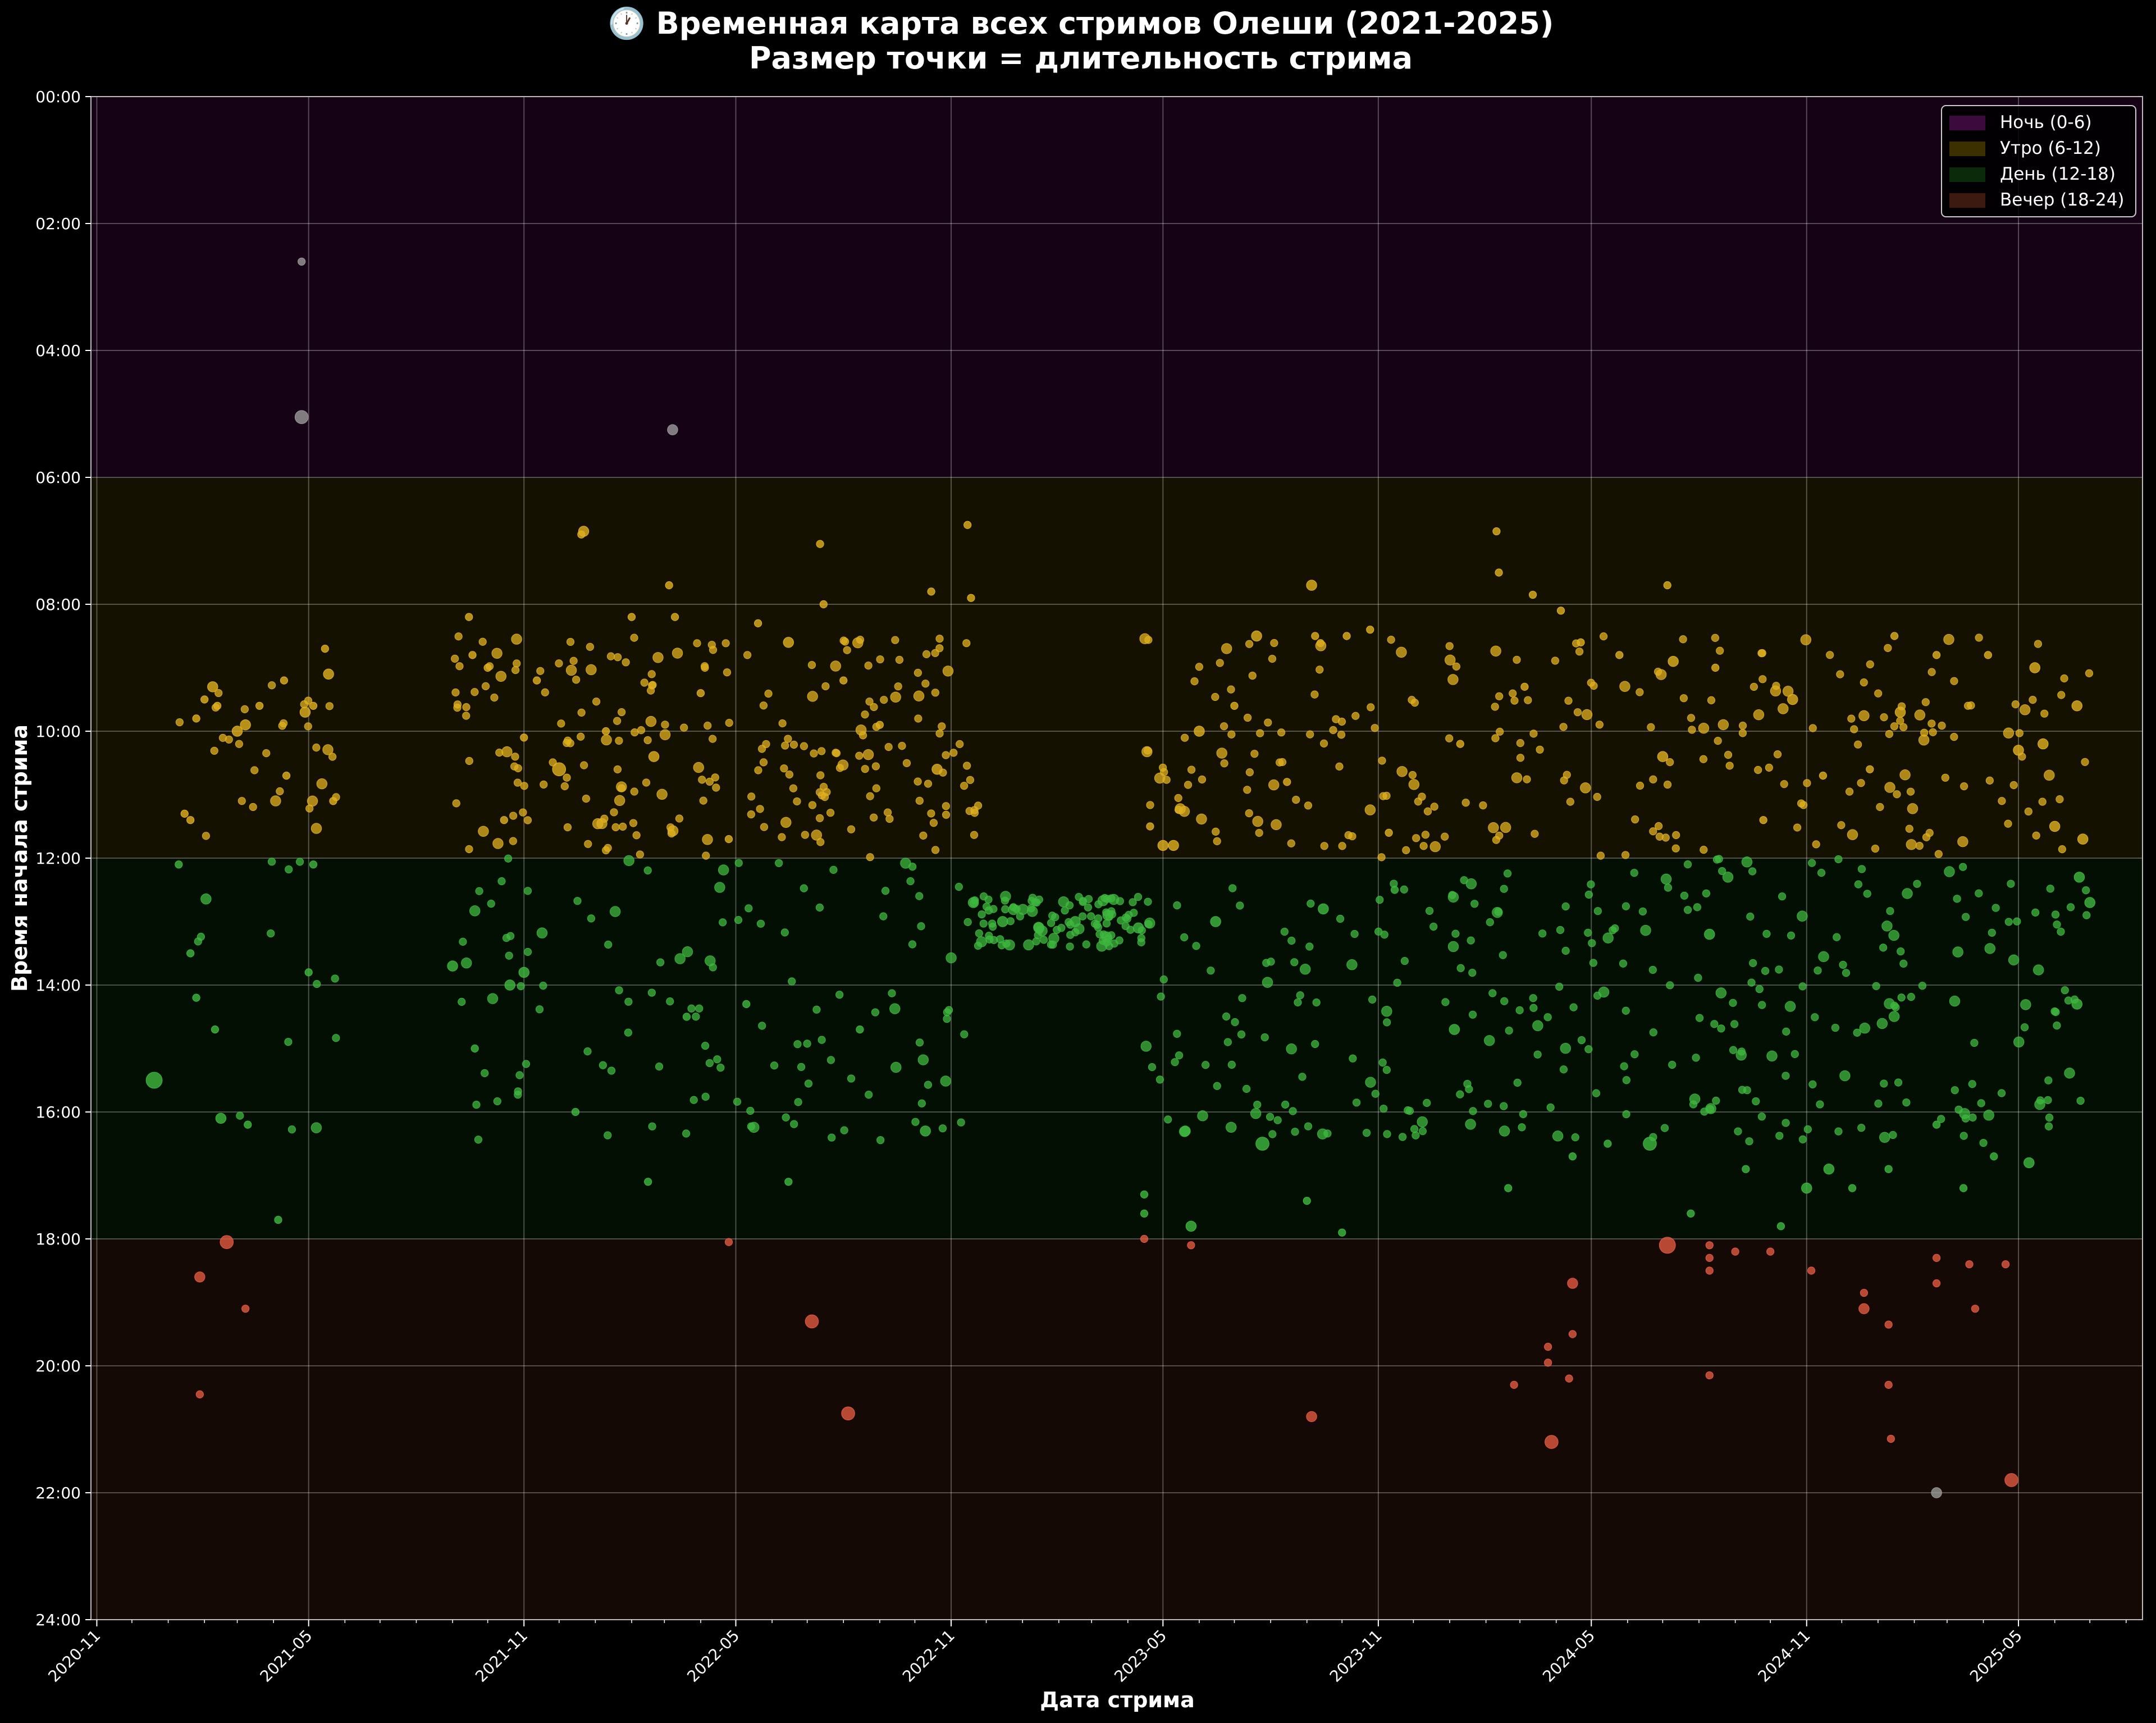 The height and width of the screenshot is (1723, 2156). What do you see at coordinates (19, 858) in the screenshot?
I see `y-axis-label: Время начала стрима` at bounding box center [19, 858].